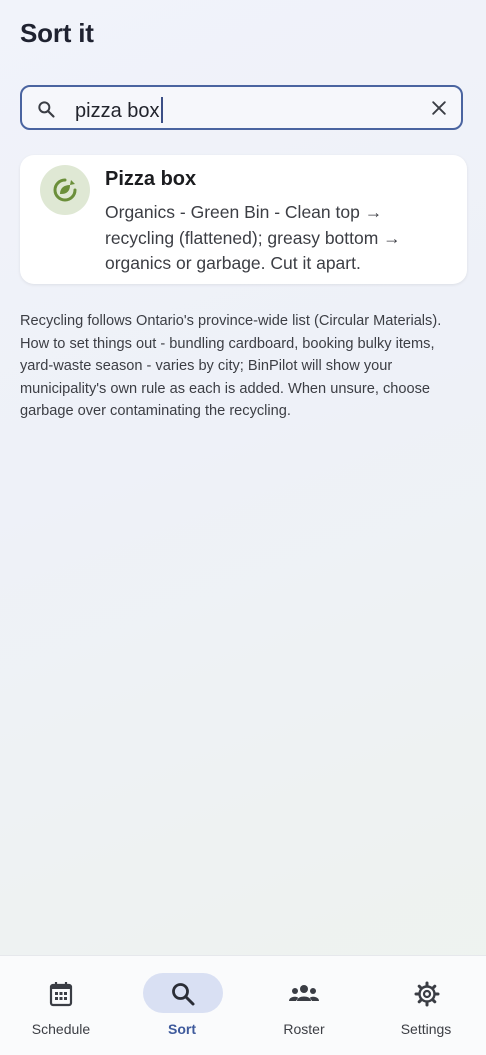 Image resolution: width=486 pixels, height=1055 pixels. I want to click on nav-item-sort: Sort, so click(182, 1005).